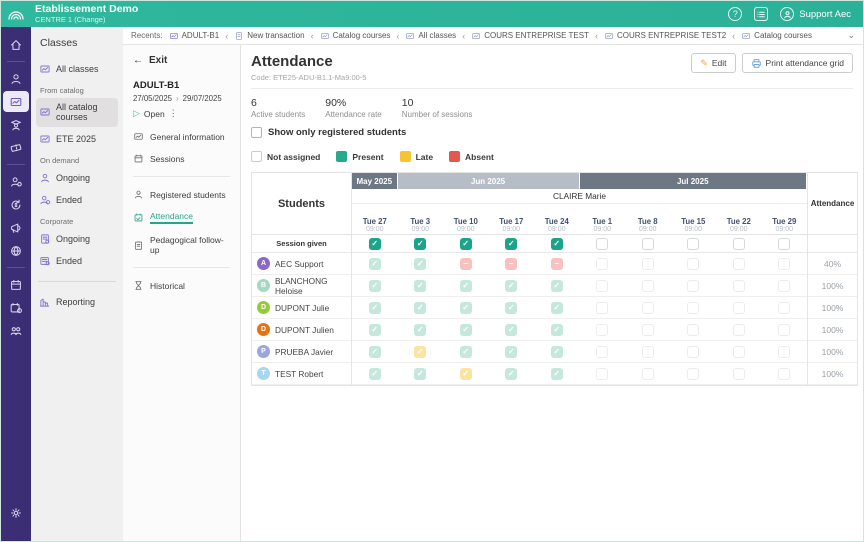 Image resolution: width=864 pixels, height=542 pixels. Describe the element at coordinates (301, 374) in the screenshot. I see `student-row: T TEST Robert` at that location.